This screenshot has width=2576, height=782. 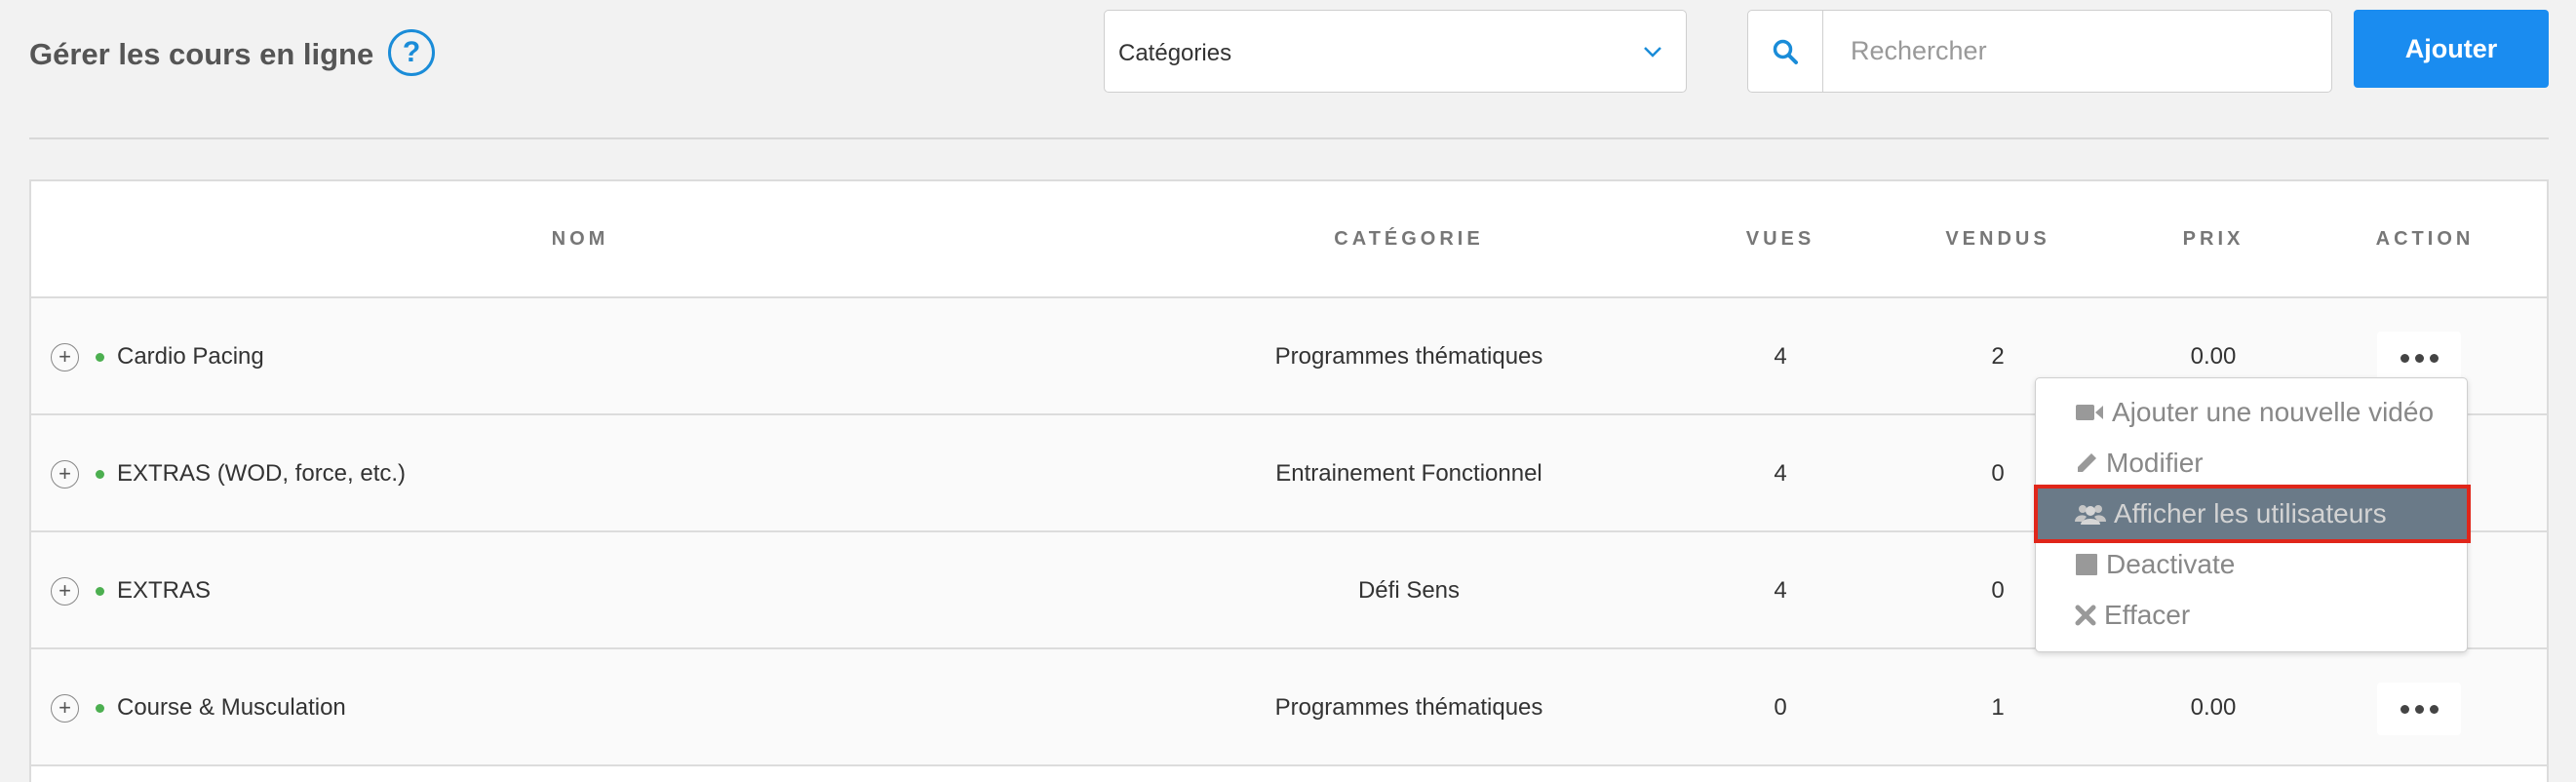 I want to click on menu-item-delete: Effacer, so click(x=2251, y=615).